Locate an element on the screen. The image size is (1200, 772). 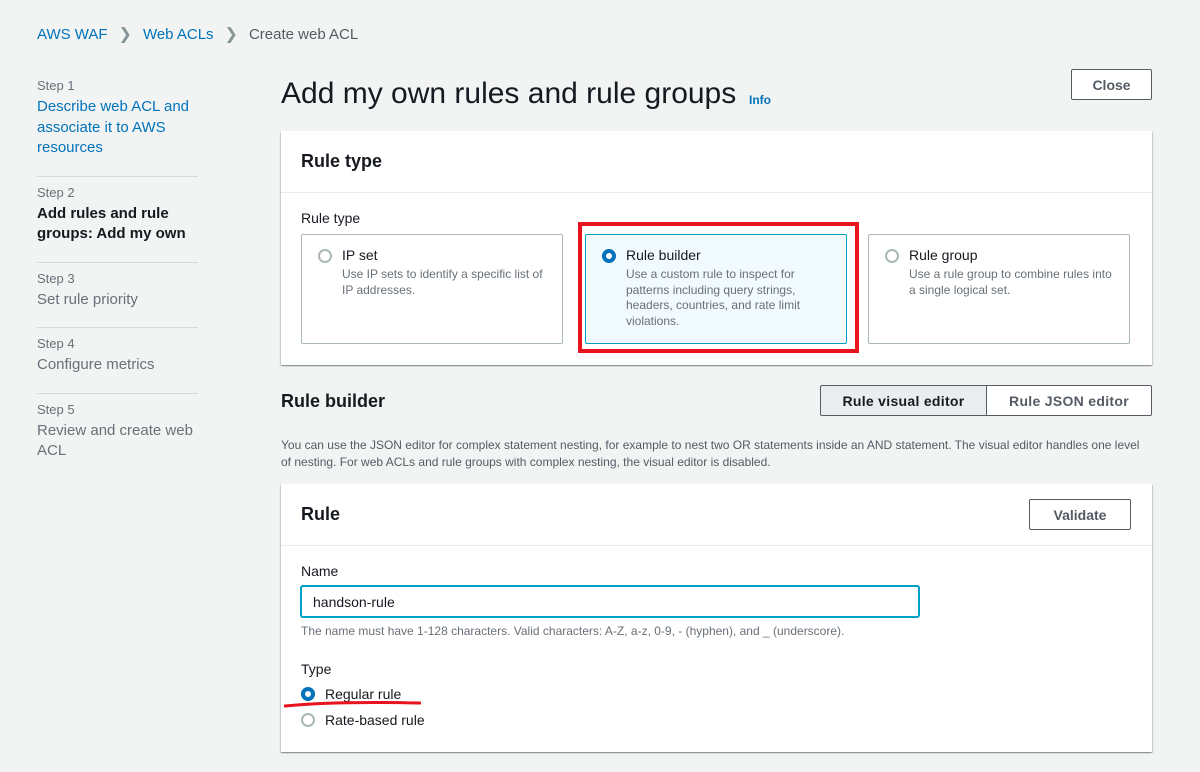
regular-rule-radio is located at coordinates (308, 694).